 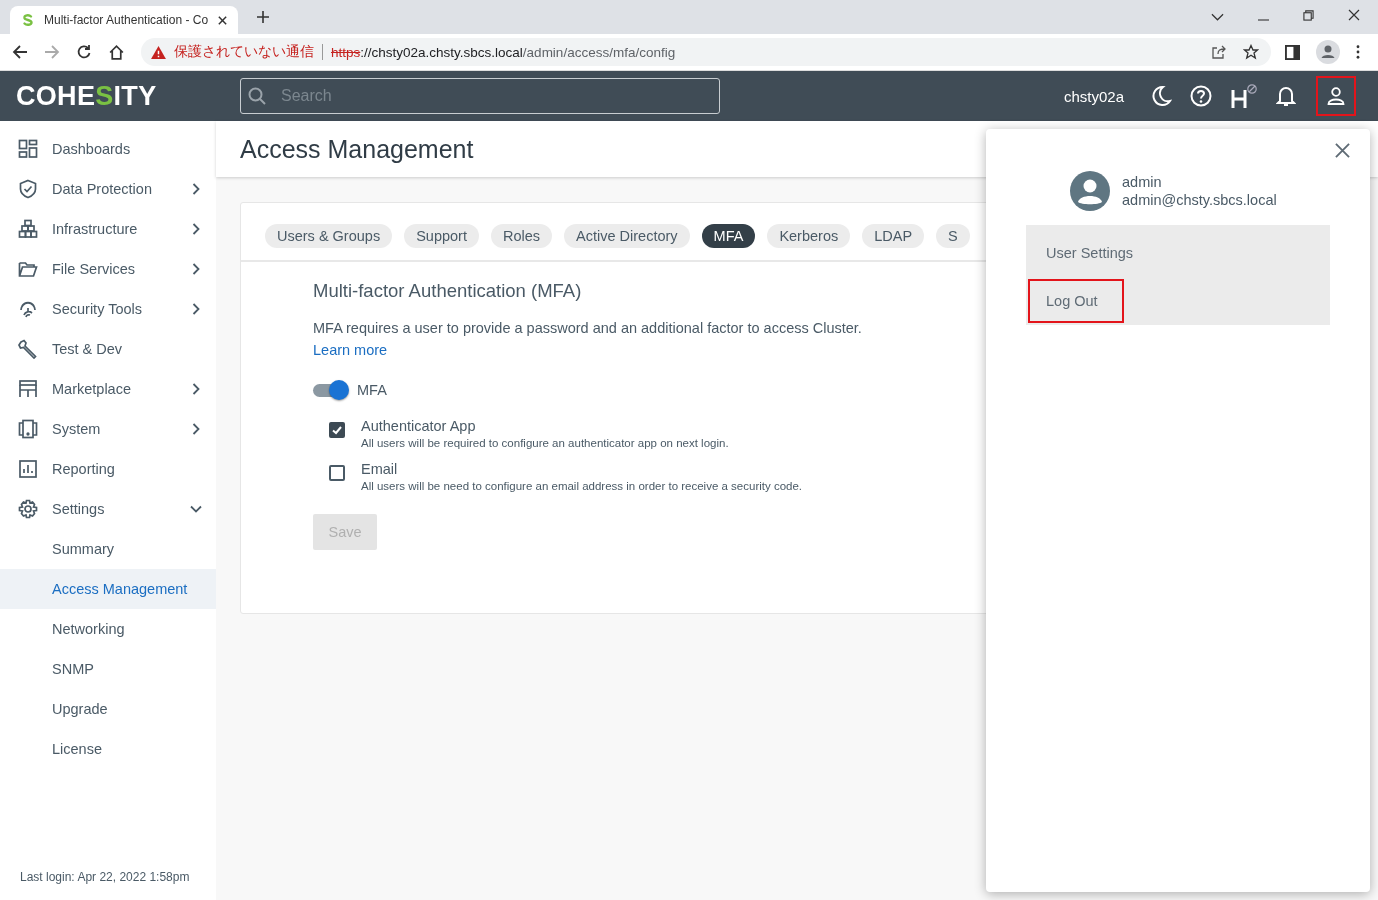 I want to click on site-logo-icon, so click(x=28, y=20).